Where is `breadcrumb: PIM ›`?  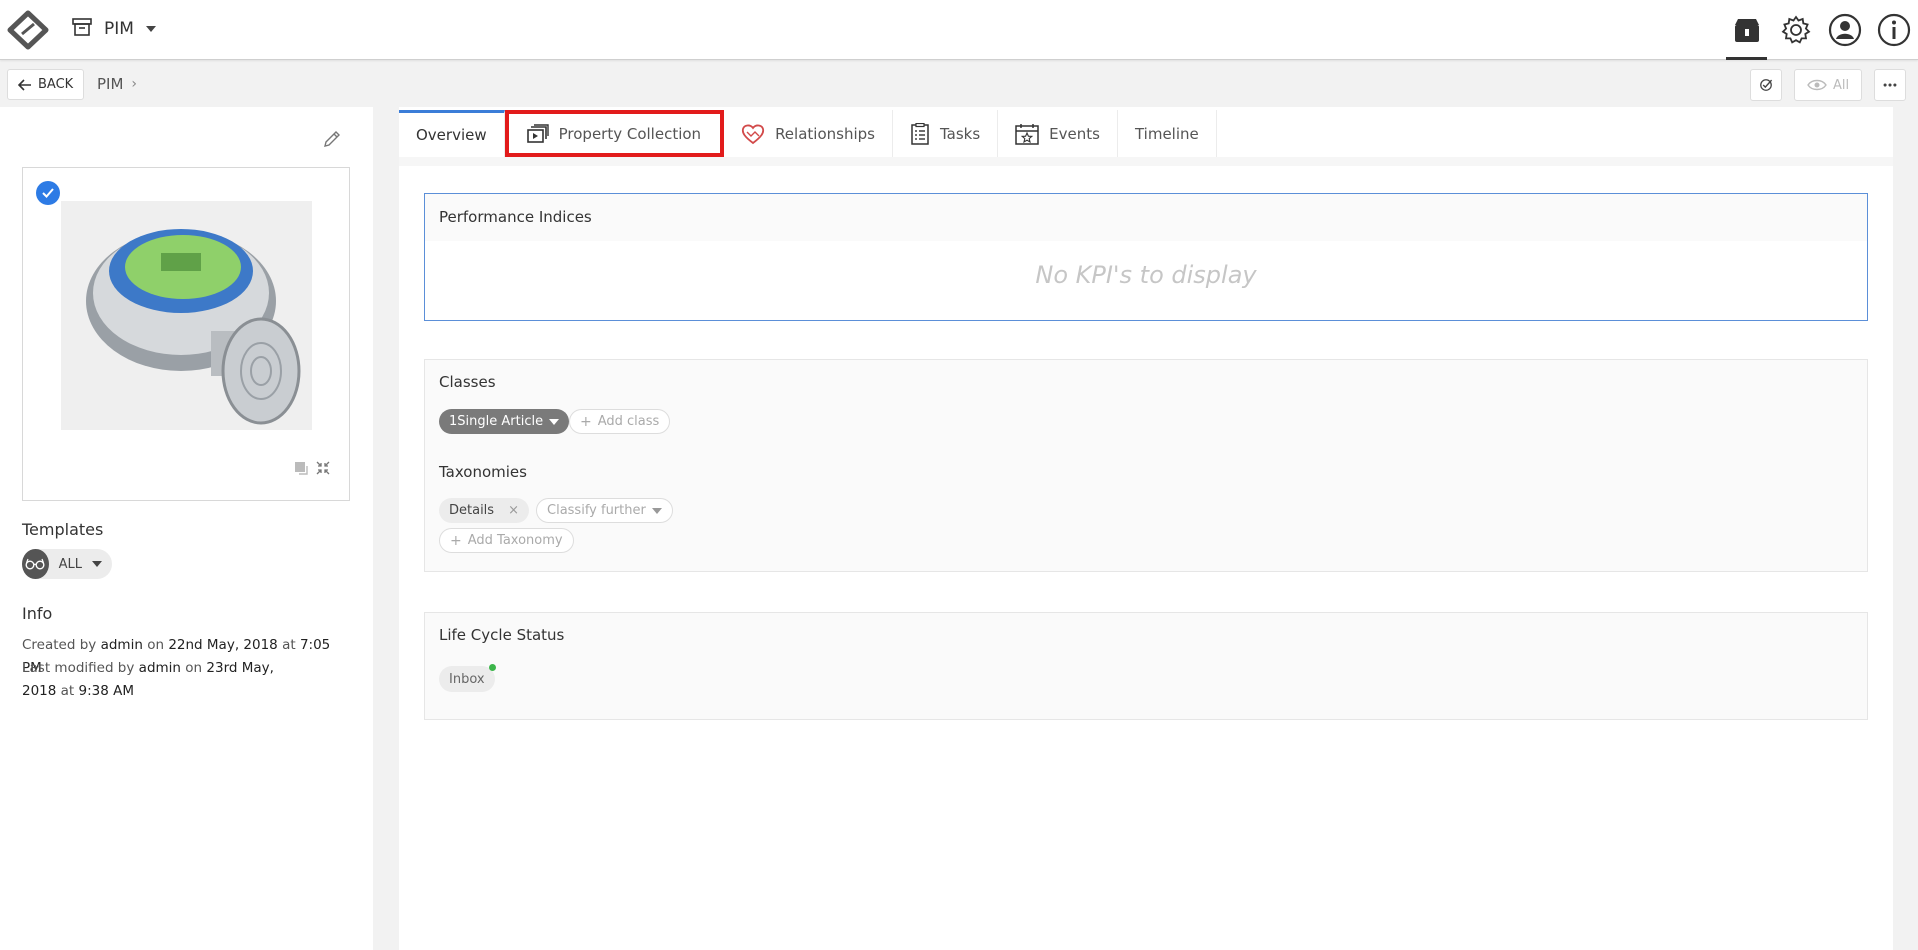
breadcrumb: PIM › is located at coordinates (117, 84).